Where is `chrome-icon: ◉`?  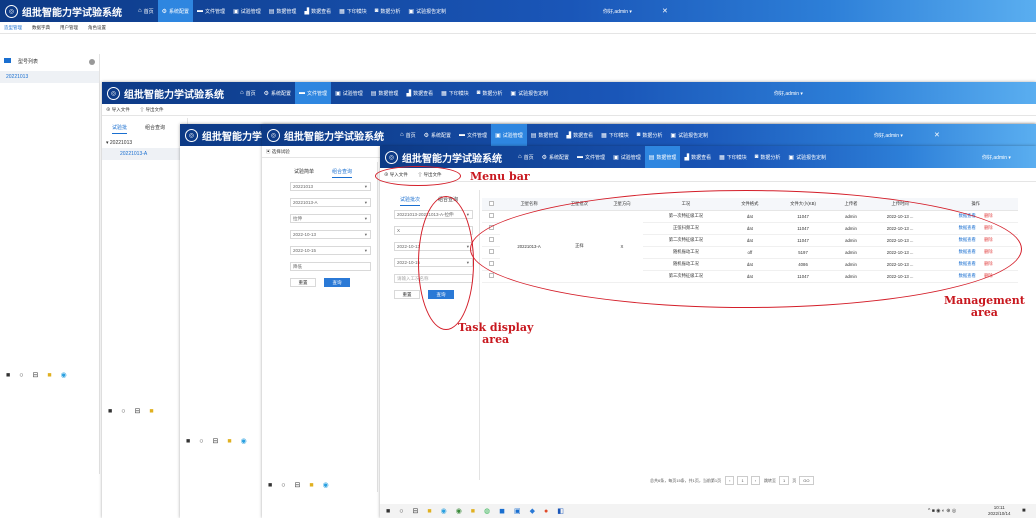 chrome-icon: ◉ is located at coordinates (459, 511).